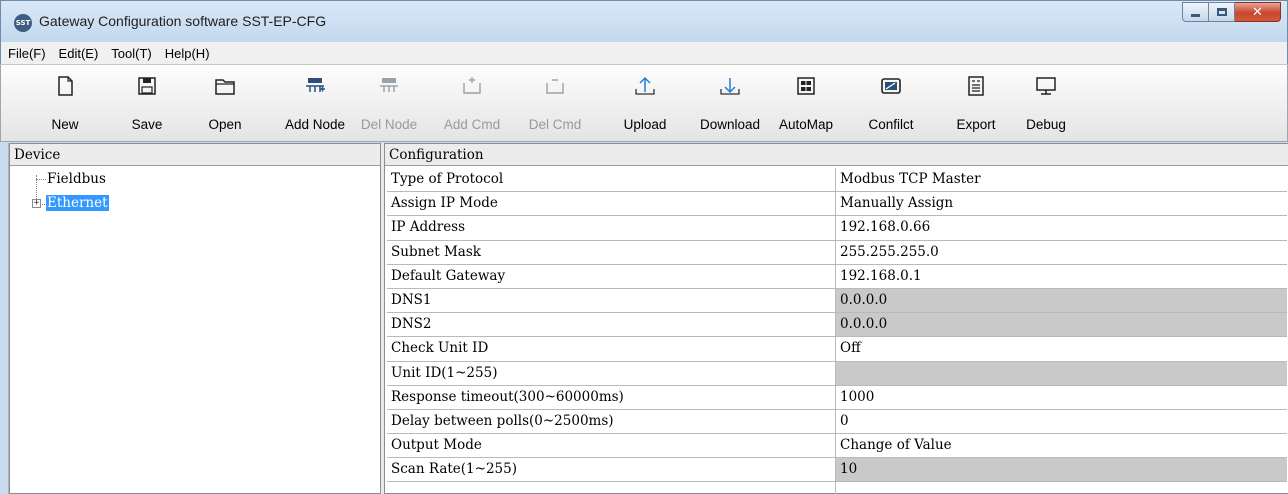 This screenshot has height=494, width=1288. I want to click on table-row: IP Address 192.168.0.66, so click(837, 228).